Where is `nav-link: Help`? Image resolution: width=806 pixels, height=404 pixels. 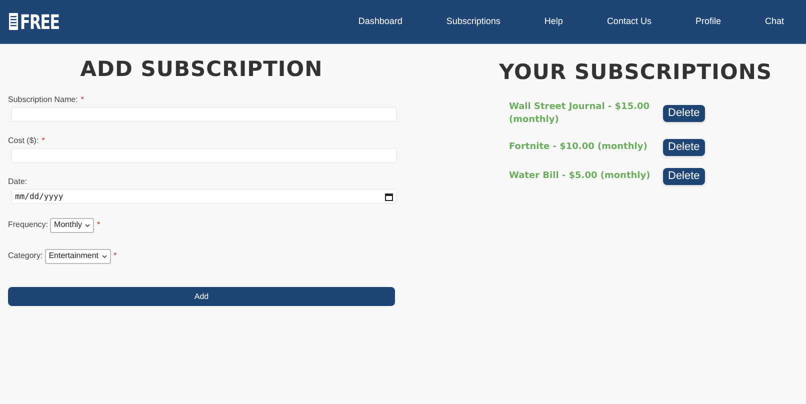 nav-link: Help is located at coordinates (553, 21).